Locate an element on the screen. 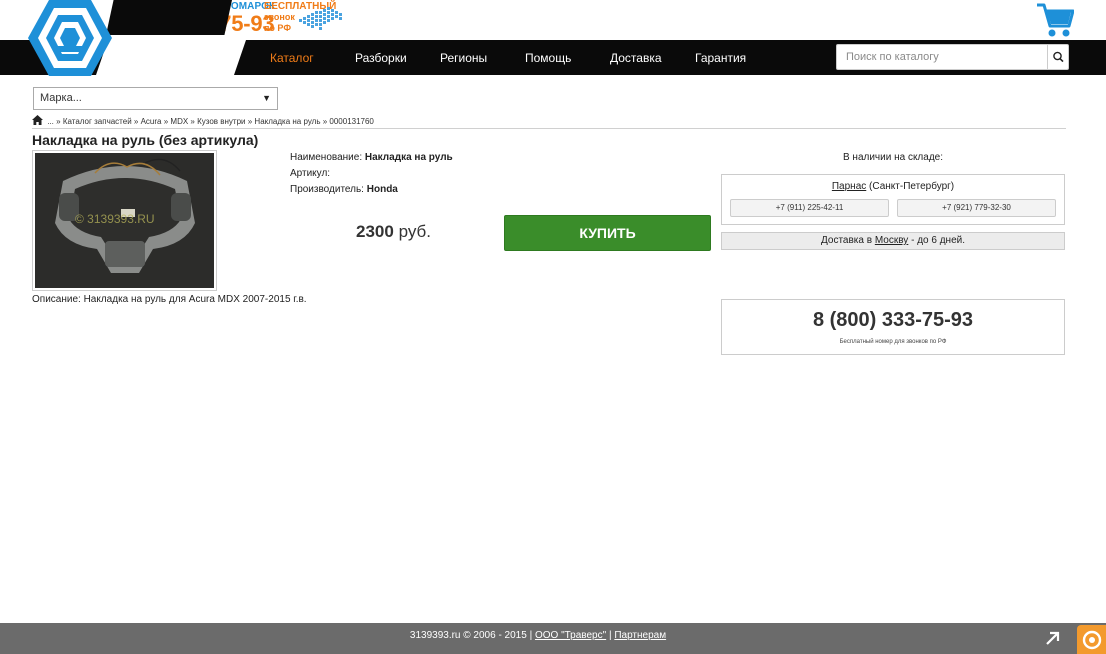 The width and height of the screenshot is (1106, 654). search-input is located at coordinates (942, 57).